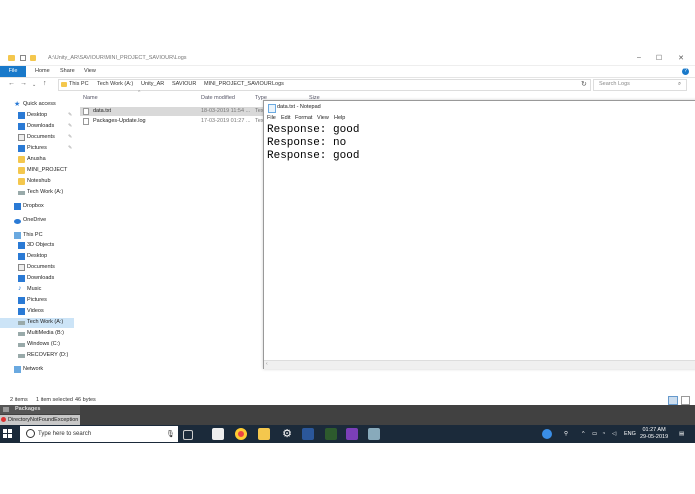 Image resolution: width=695 pixels, height=494 pixels. Describe the element at coordinates (271, 118) in the screenshot. I see `menu-file: File` at that location.